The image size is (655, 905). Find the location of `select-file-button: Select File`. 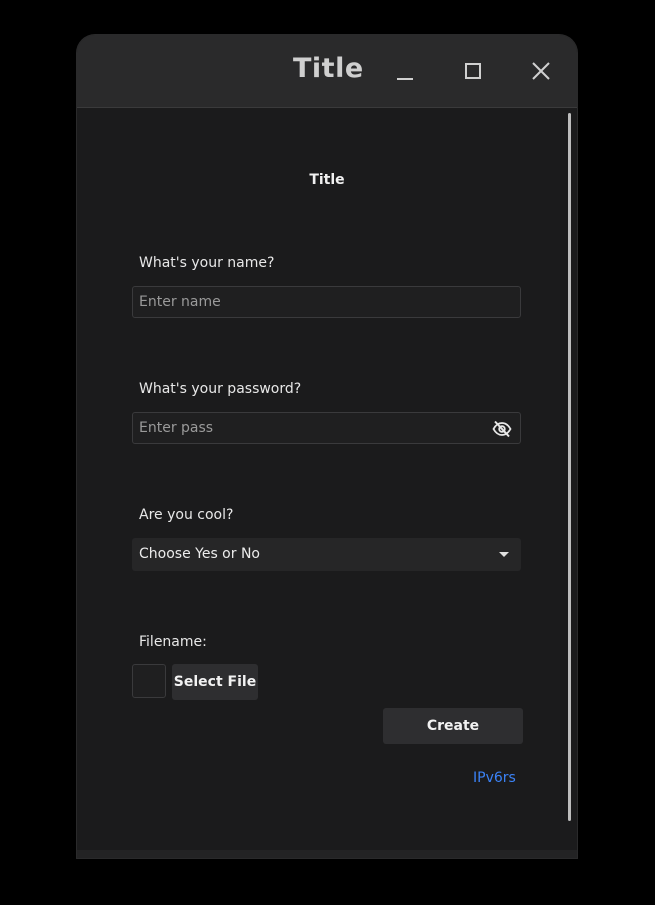

select-file-button: Select File is located at coordinates (215, 682).